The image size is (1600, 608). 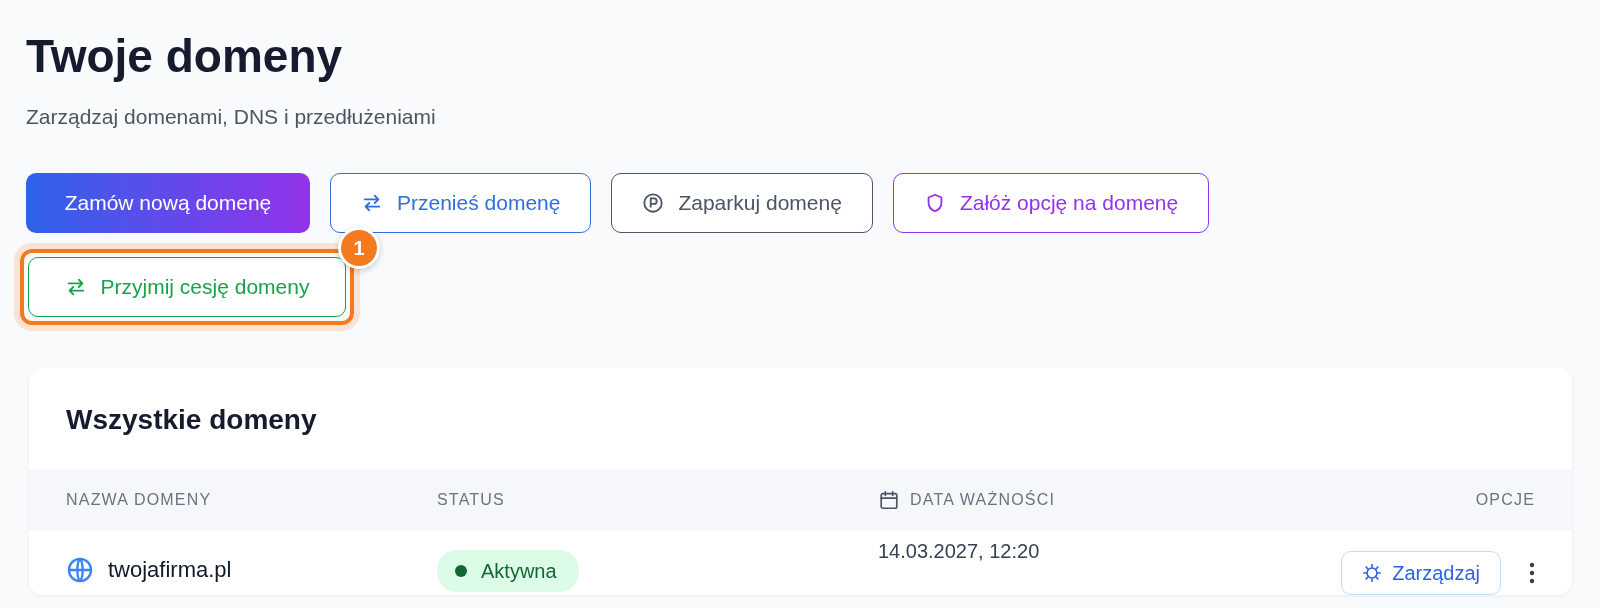 What do you see at coordinates (653, 203) in the screenshot?
I see `parking-icon` at bounding box center [653, 203].